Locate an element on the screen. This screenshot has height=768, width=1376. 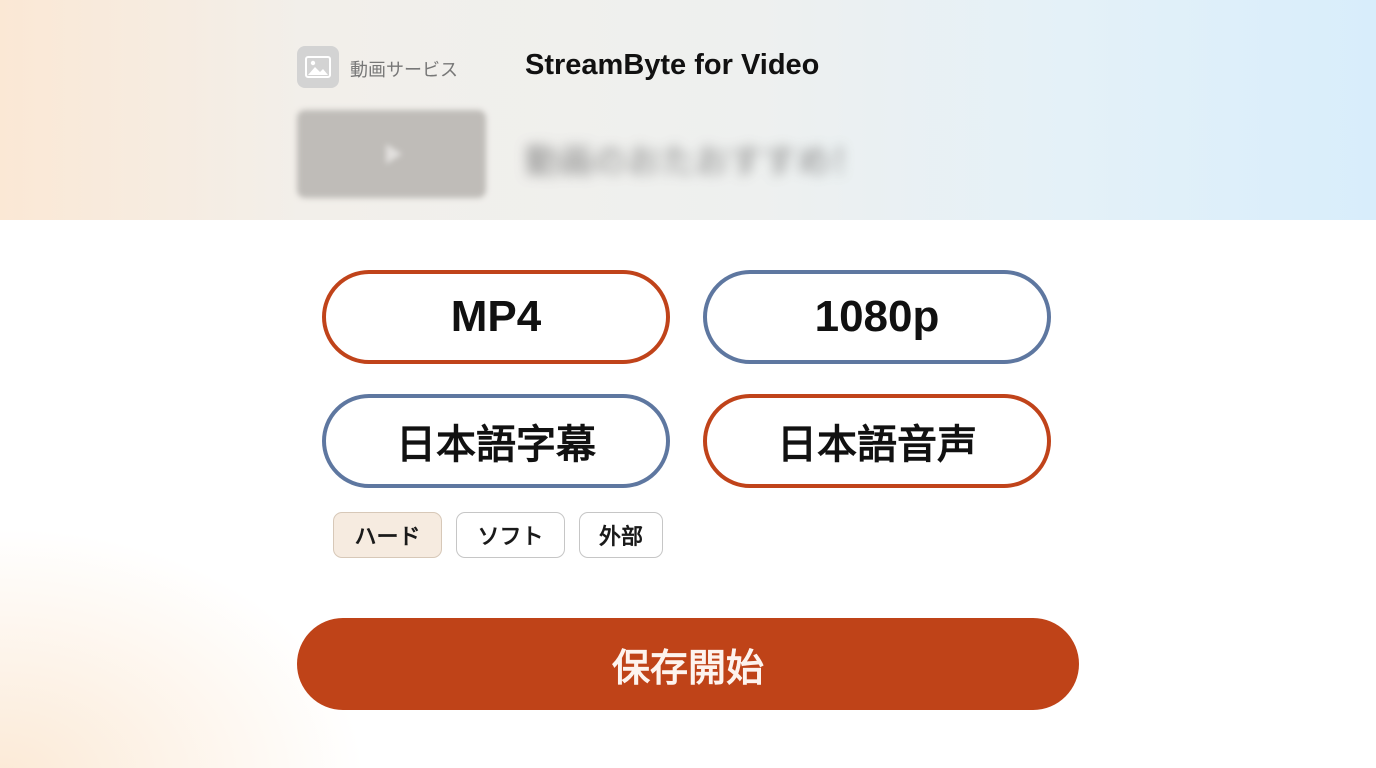
app-title: StreamByte for Video is located at coordinates (672, 65).